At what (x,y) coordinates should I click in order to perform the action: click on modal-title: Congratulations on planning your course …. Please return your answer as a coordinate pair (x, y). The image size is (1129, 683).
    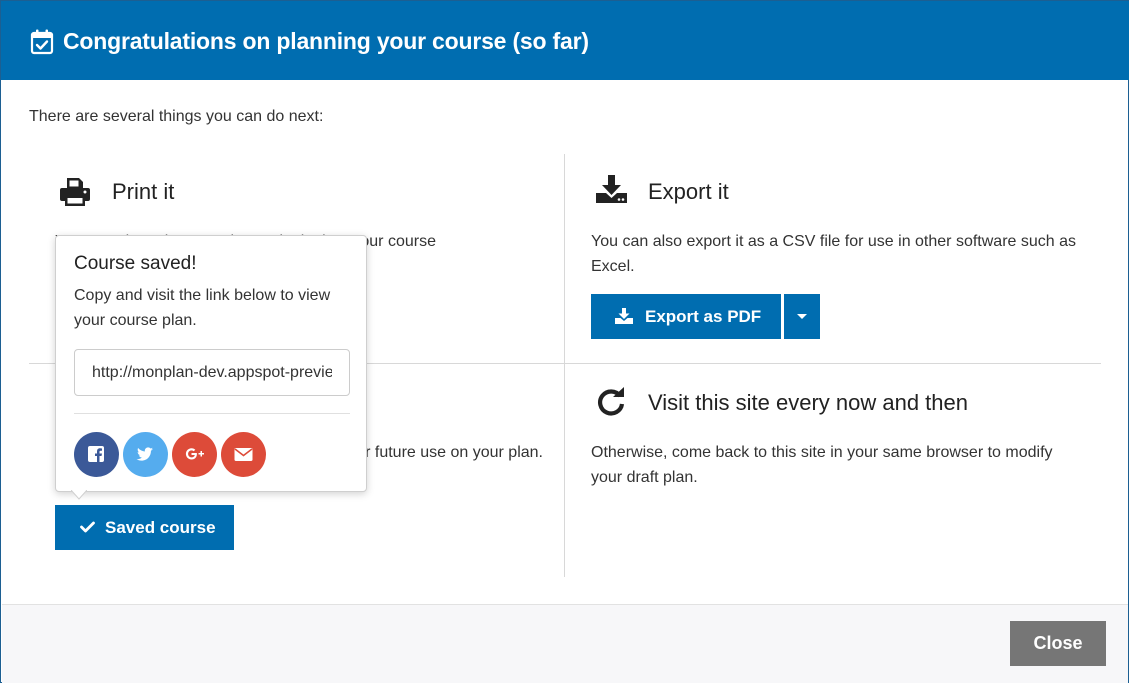
    Looking at the image, I should click on (326, 41).